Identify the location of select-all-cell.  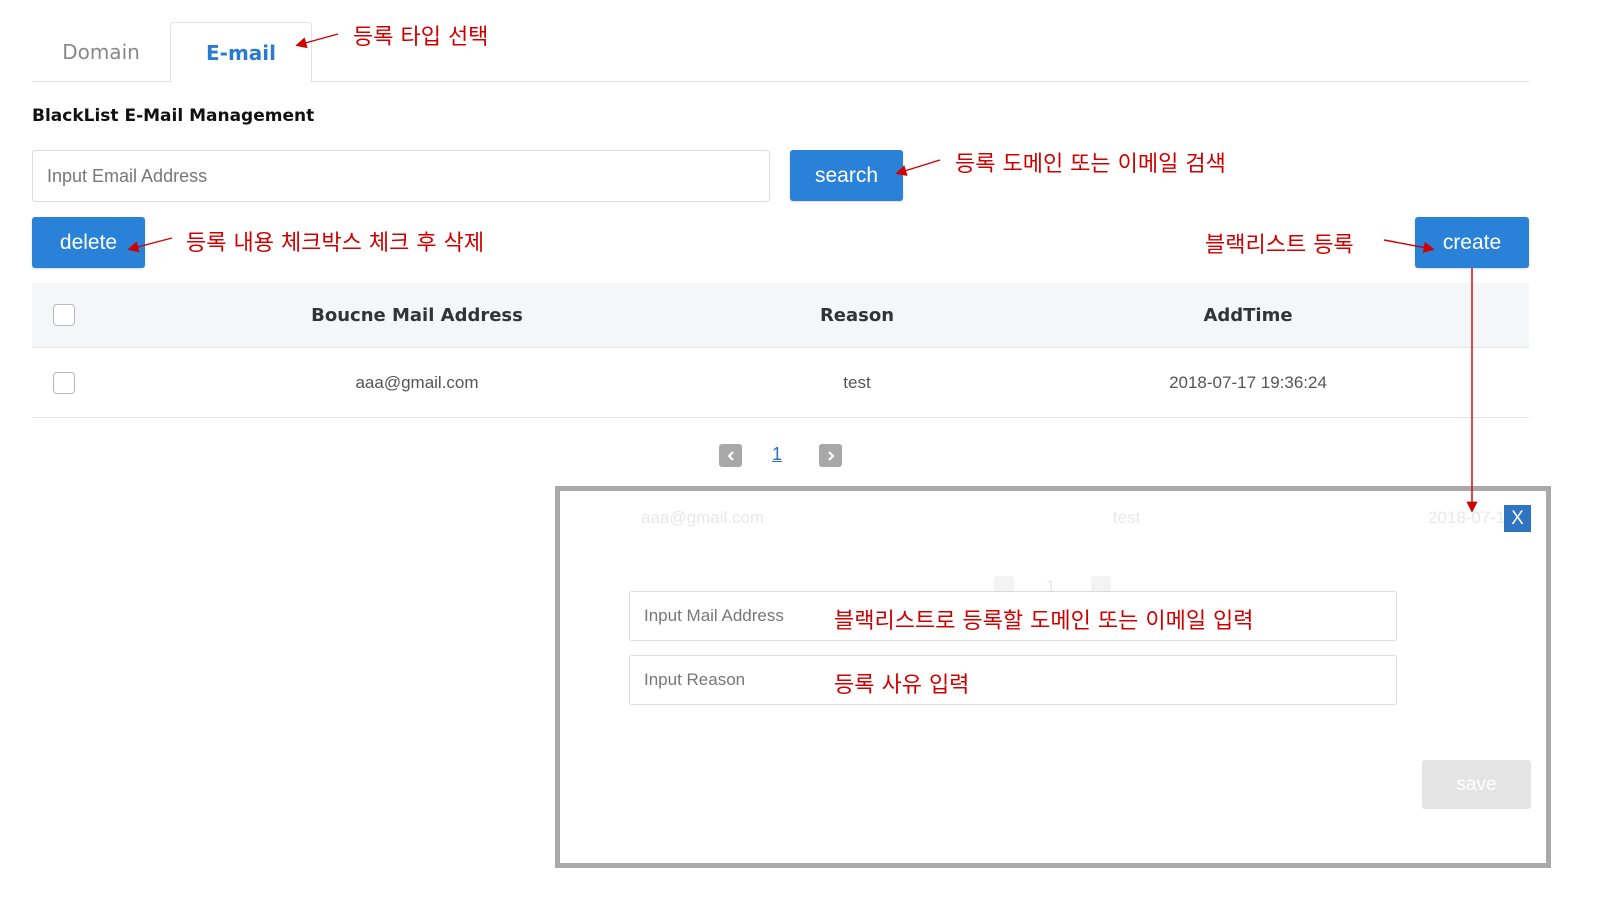
(64, 315).